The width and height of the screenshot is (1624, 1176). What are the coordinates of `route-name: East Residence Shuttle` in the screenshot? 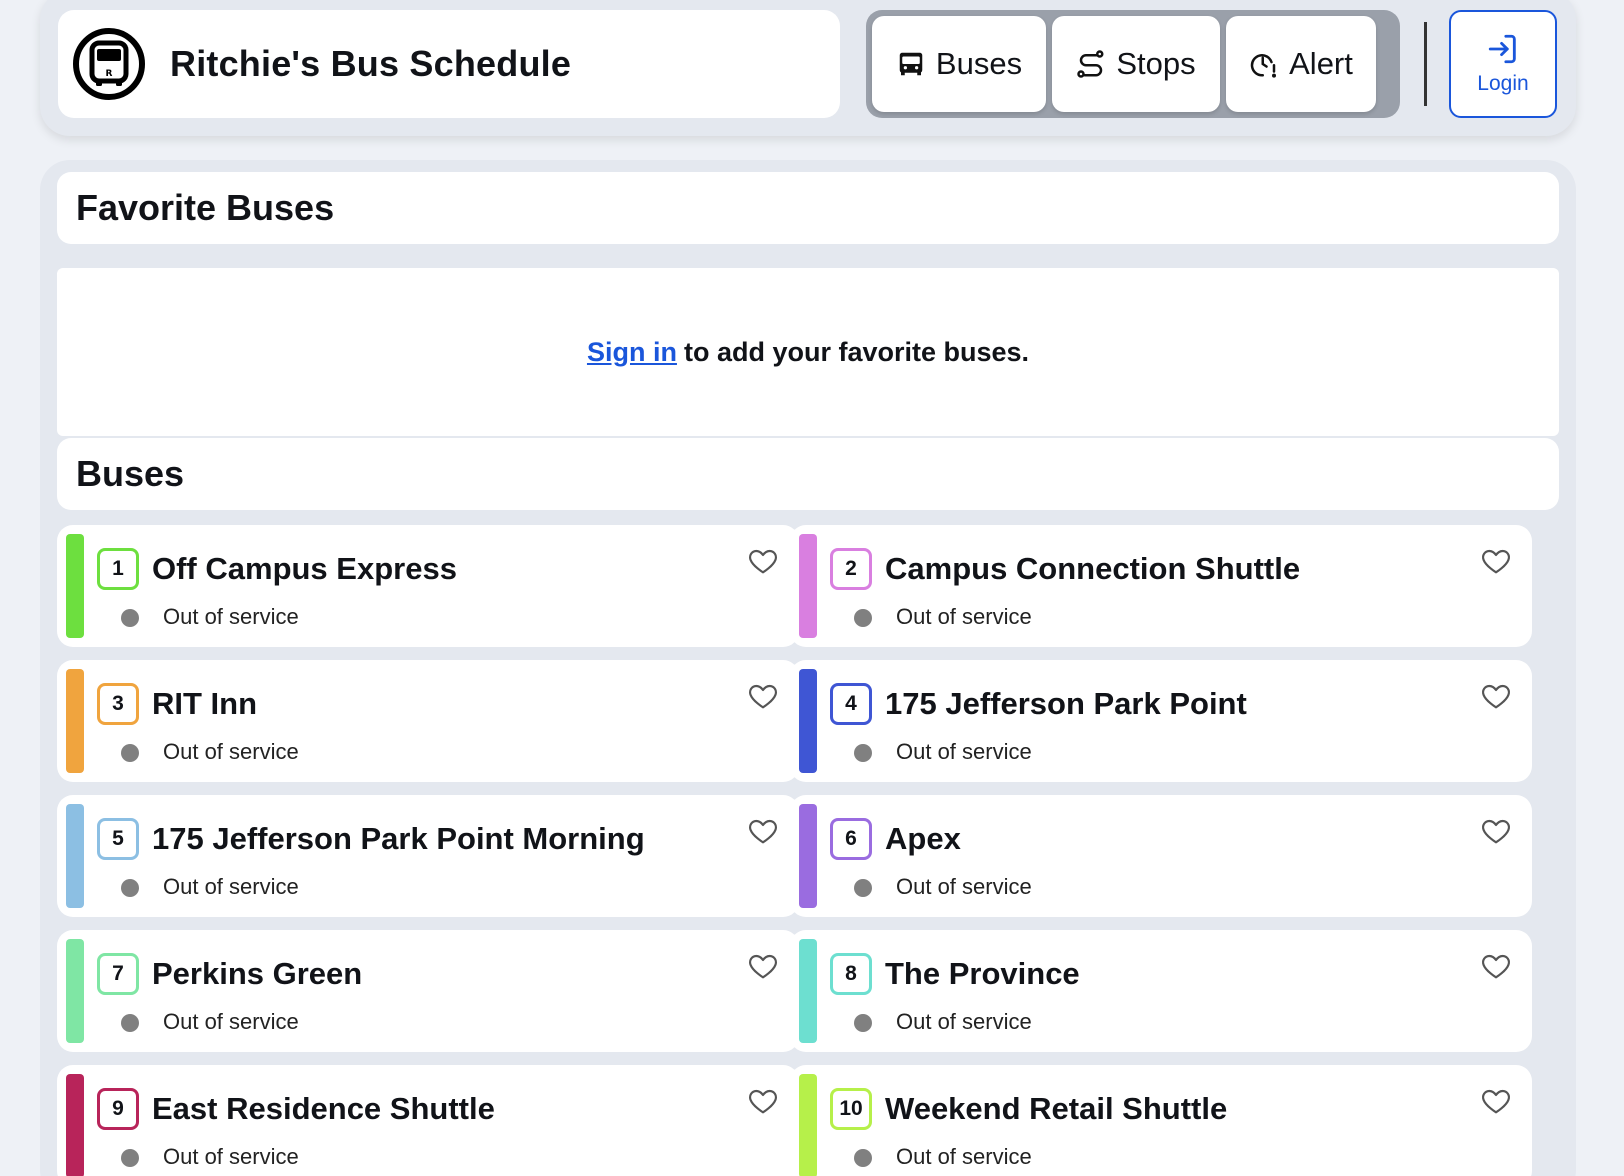 It's located at (323, 1108).